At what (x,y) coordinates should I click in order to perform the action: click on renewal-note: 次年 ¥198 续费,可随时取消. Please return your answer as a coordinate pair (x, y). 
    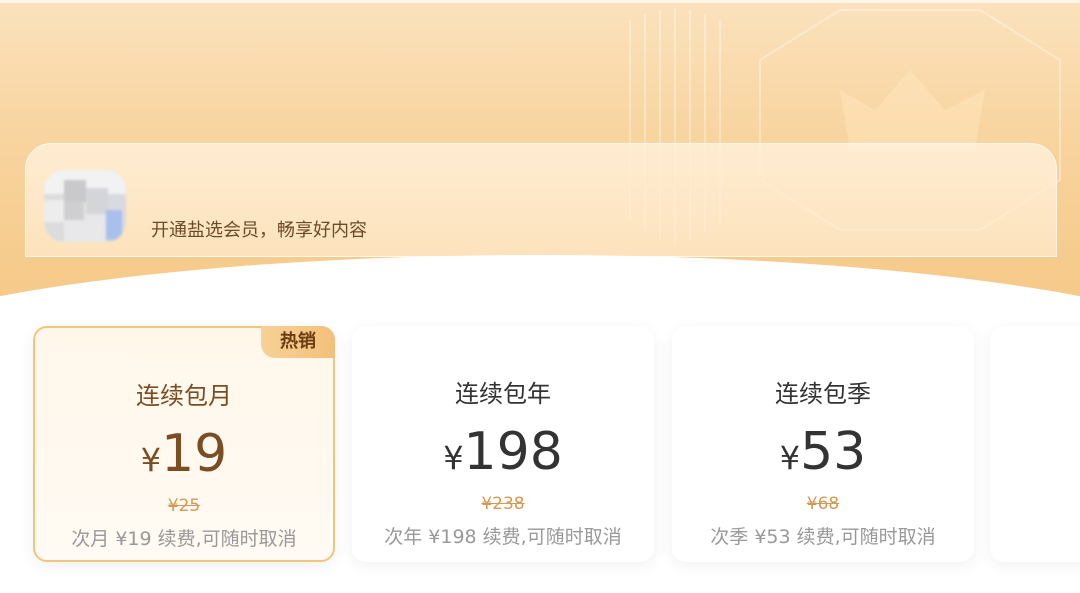
    Looking at the image, I should click on (503, 537).